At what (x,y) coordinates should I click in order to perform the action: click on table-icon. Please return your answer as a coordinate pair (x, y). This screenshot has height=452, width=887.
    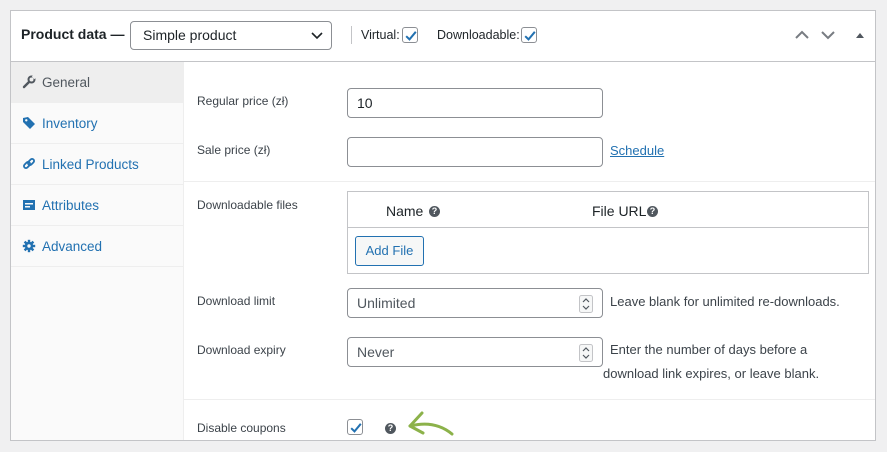
    Looking at the image, I should click on (29, 205).